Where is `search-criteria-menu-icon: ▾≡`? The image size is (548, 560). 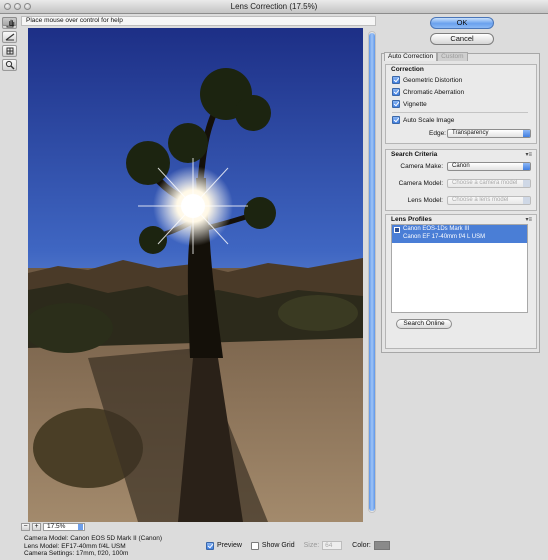 search-criteria-menu-icon: ▾≡ is located at coordinates (528, 154).